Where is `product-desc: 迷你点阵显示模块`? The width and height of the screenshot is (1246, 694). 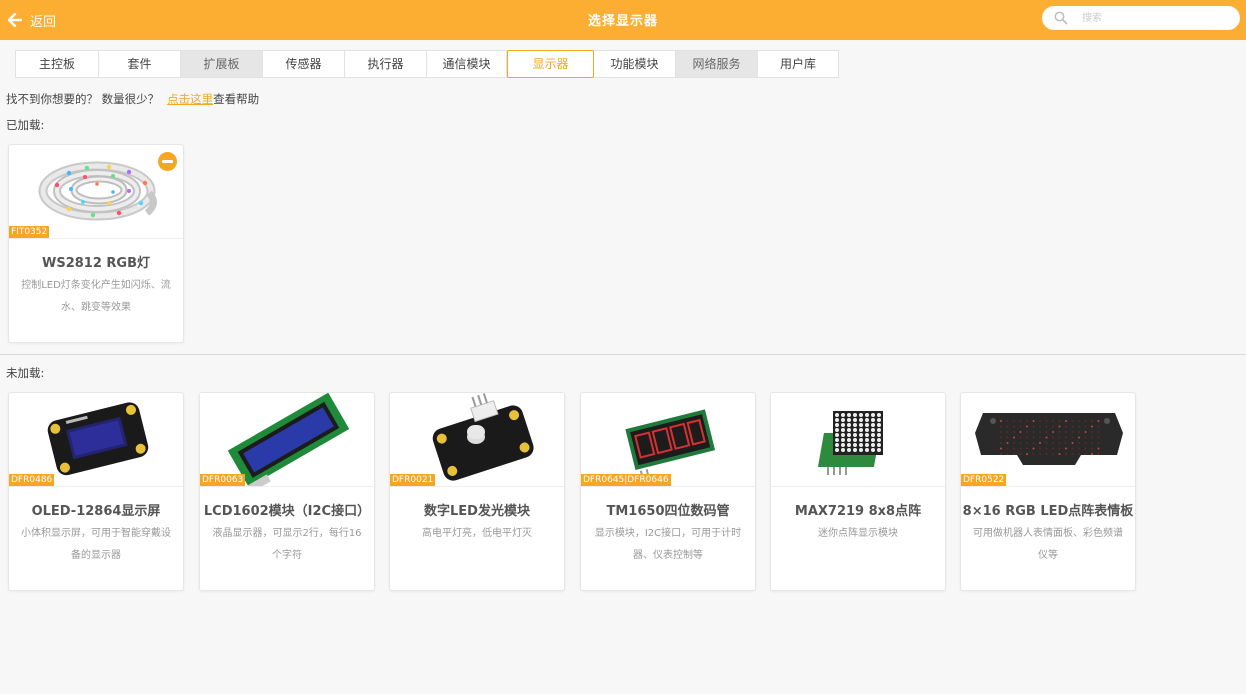 product-desc: 迷你点阵显示模块 is located at coordinates (858, 533).